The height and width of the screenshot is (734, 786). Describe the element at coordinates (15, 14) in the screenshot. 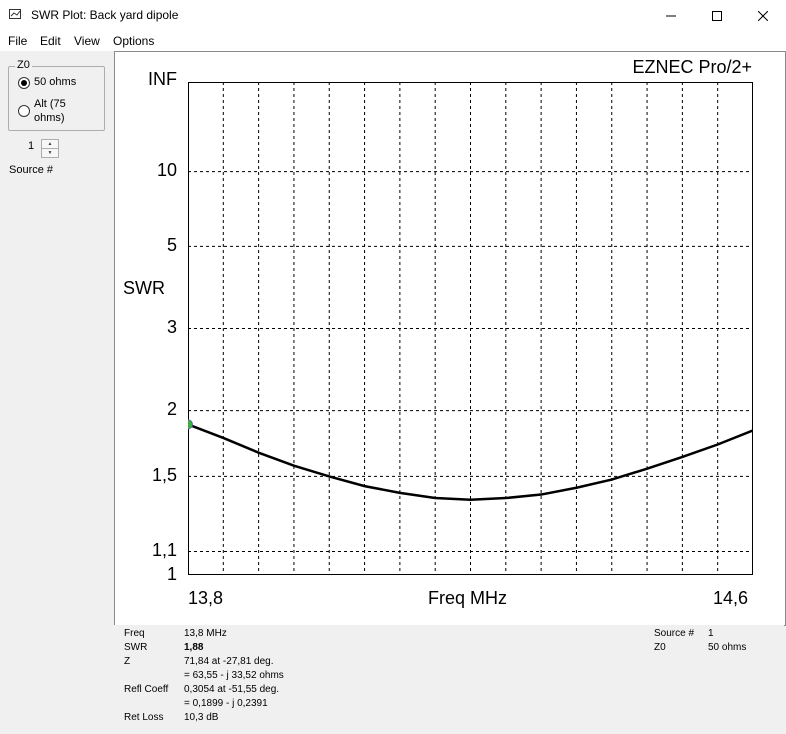

I see `app-icon` at that location.